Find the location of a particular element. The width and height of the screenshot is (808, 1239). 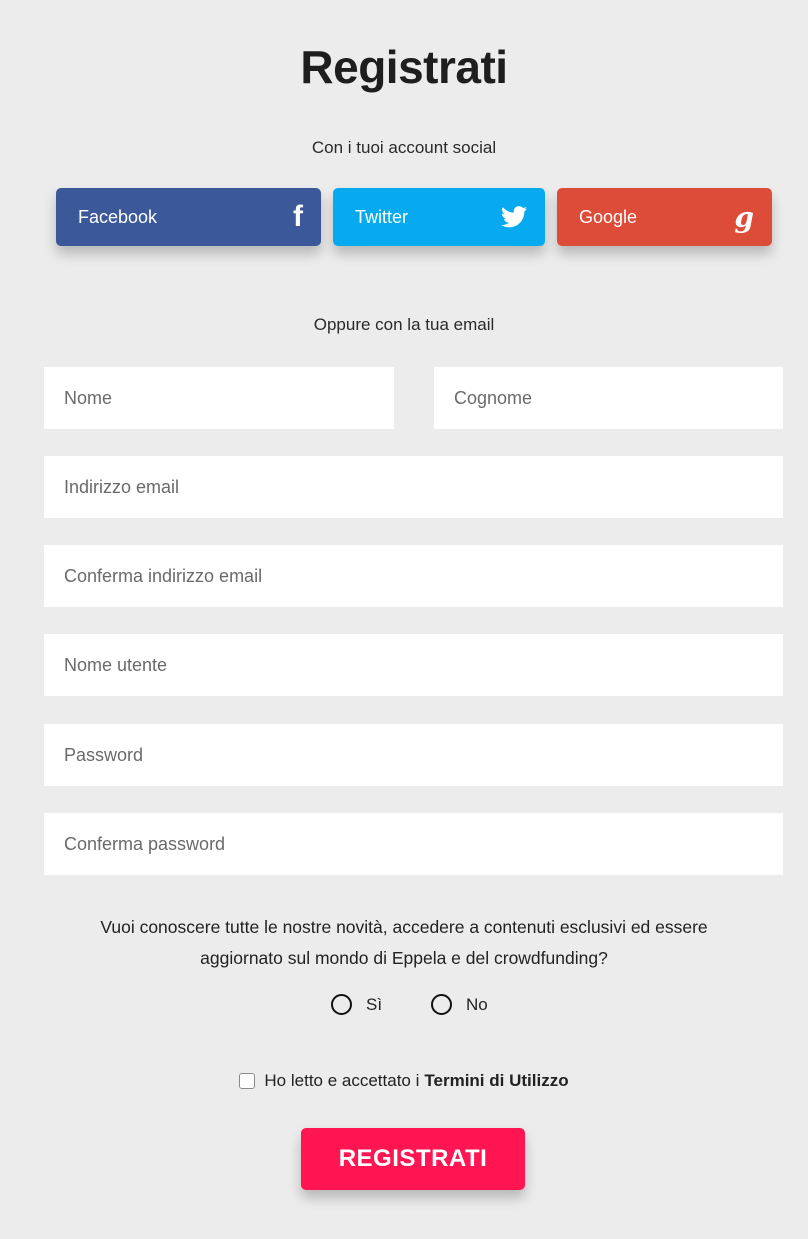

facebook-icon: f is located at coordinates (298, 216).